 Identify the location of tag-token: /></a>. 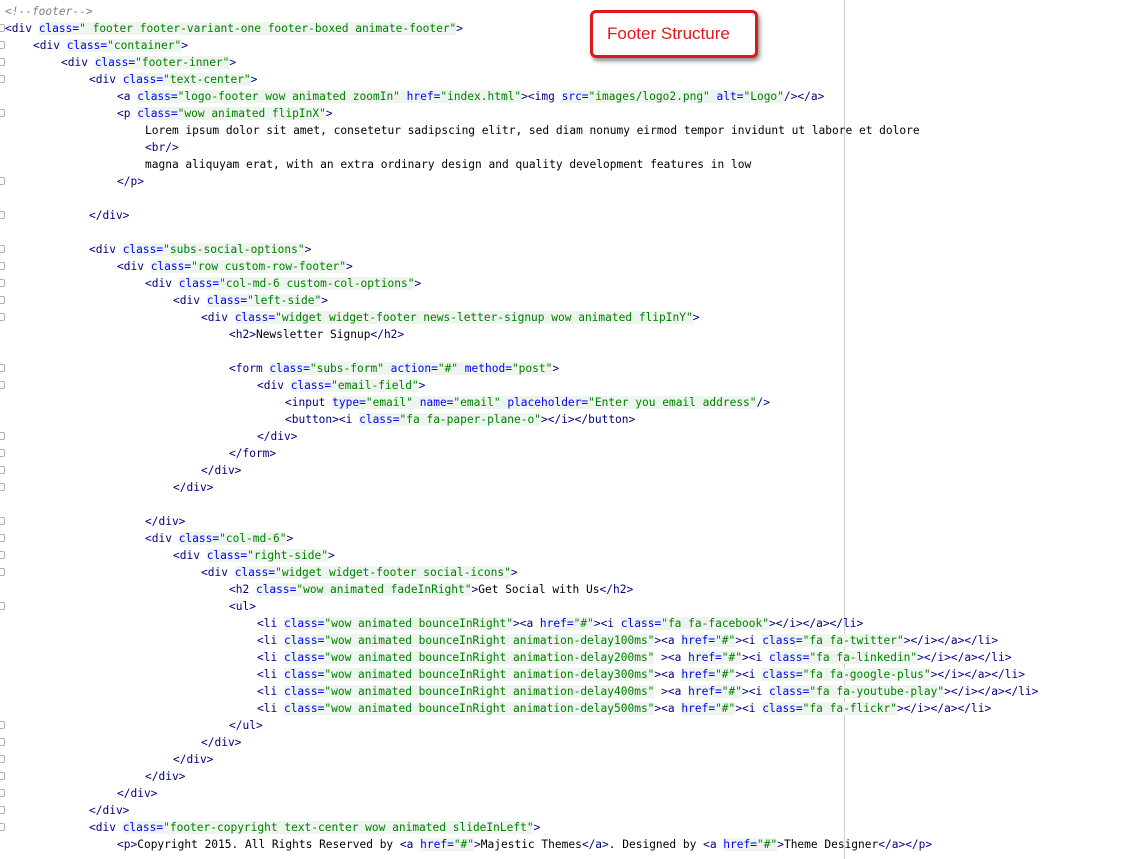
(804, 96).